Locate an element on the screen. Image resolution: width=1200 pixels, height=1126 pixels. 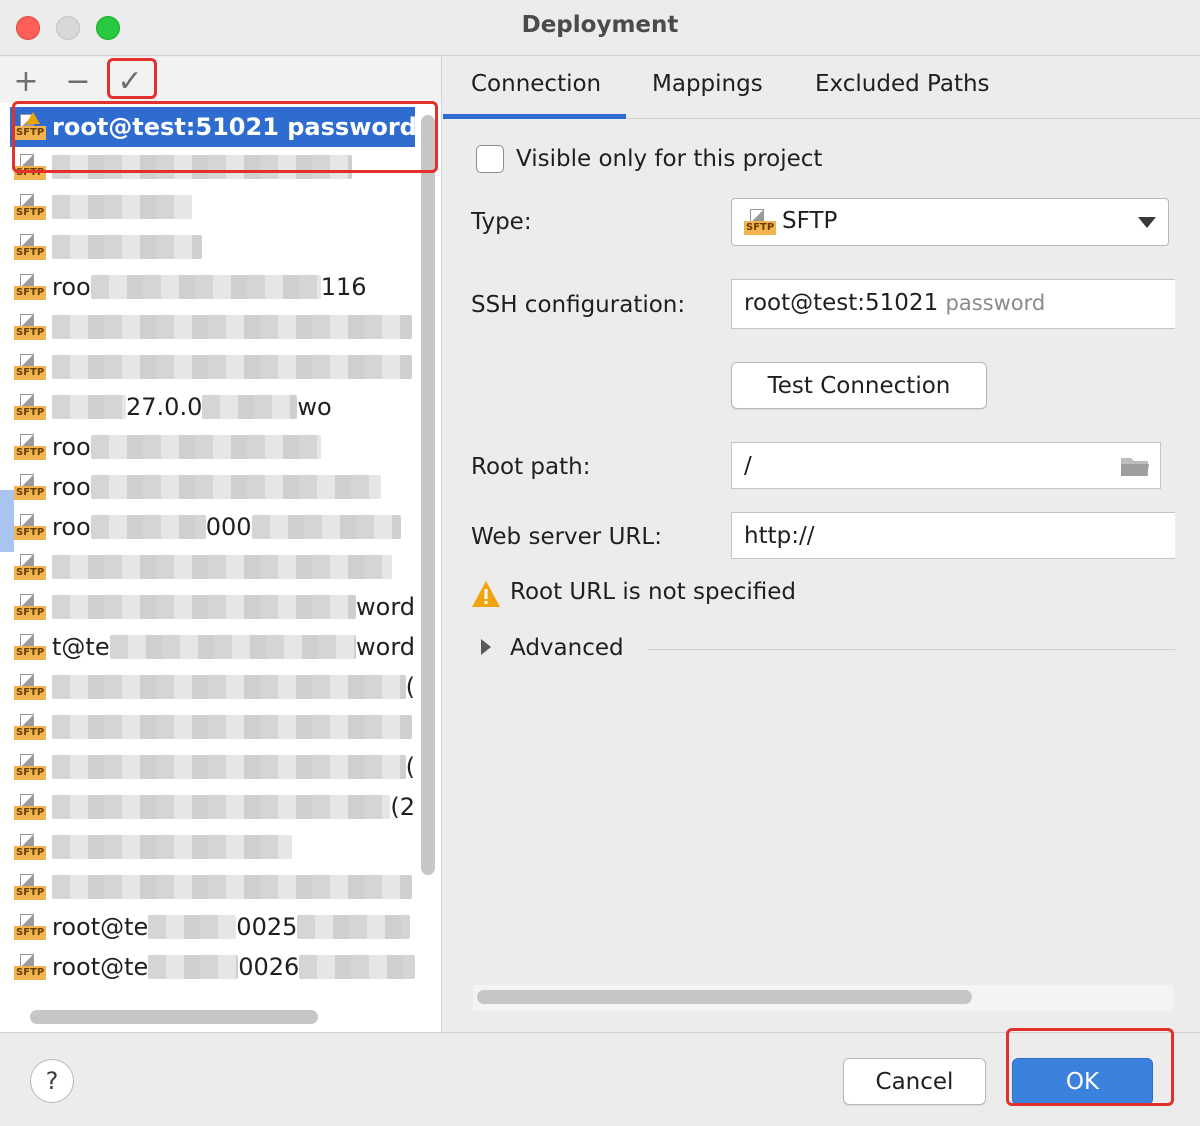
cancel-button: Cancel is located at coordinates (914, 1081).